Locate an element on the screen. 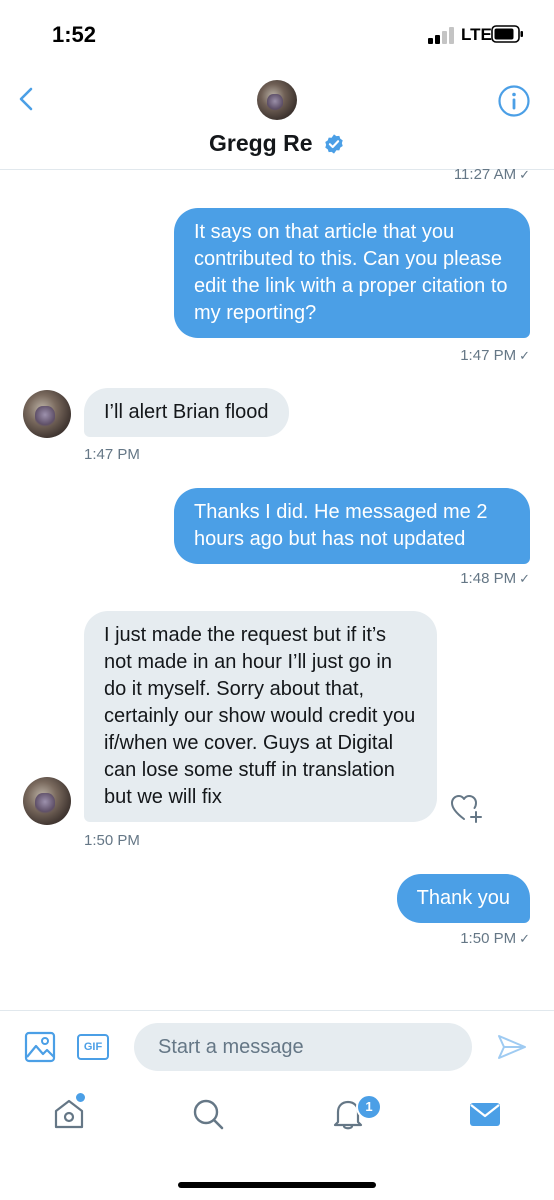 The width and height of the screenshot is (554, 1200). message-timestamp: 1:50 PM ✓ is located at coordinates (495, 938).